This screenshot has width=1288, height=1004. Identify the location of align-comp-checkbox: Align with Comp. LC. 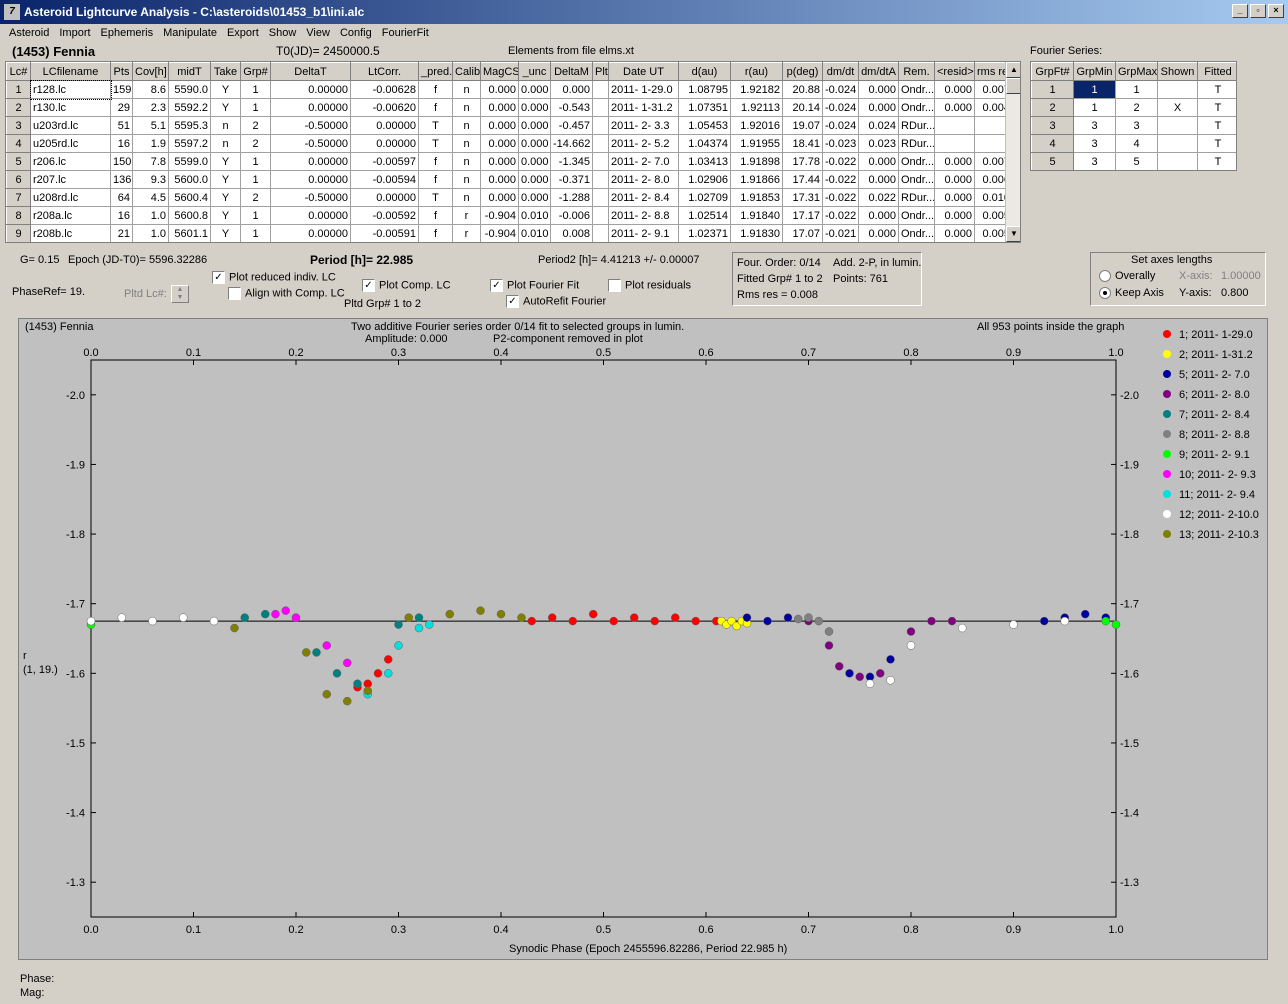
(286, 293).